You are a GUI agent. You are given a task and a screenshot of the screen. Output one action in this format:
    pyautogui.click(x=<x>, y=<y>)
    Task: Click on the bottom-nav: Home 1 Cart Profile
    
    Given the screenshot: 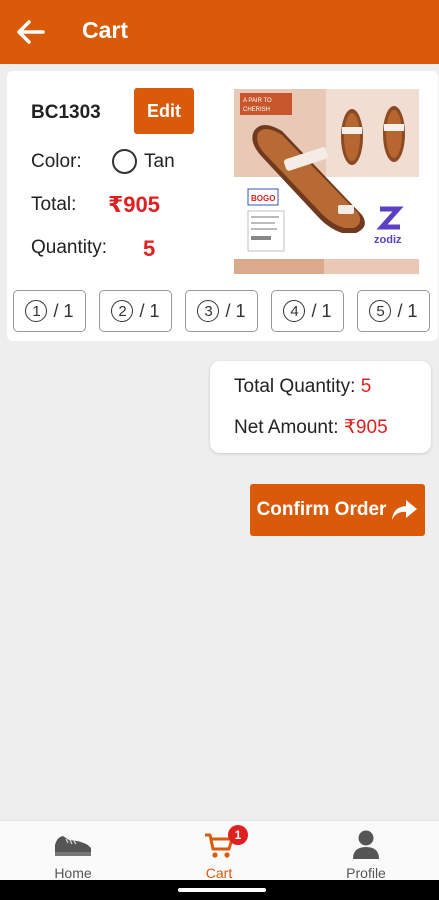 What is the action you would take?
    pyautogui.click(x=219, y=850)
    